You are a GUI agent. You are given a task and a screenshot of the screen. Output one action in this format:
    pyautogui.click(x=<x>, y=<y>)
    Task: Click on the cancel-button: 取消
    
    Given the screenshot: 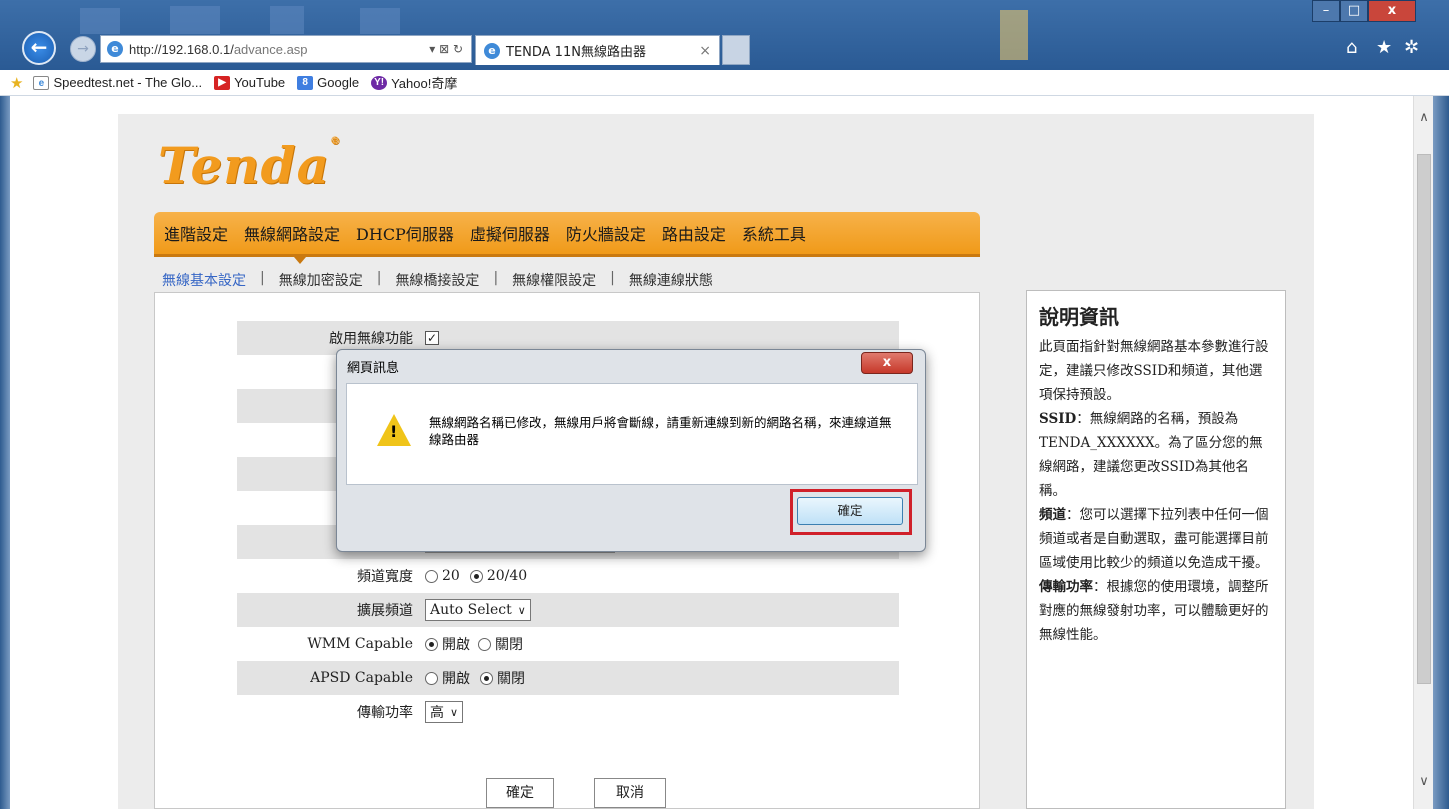 What is the action you would take?
    pyautogui.click(x=630, y=793)
    